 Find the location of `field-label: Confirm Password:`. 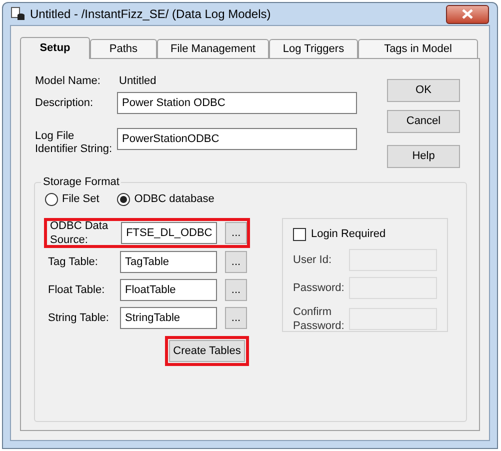

field-label: Confirm Password: is located at coordinates (319, 319).